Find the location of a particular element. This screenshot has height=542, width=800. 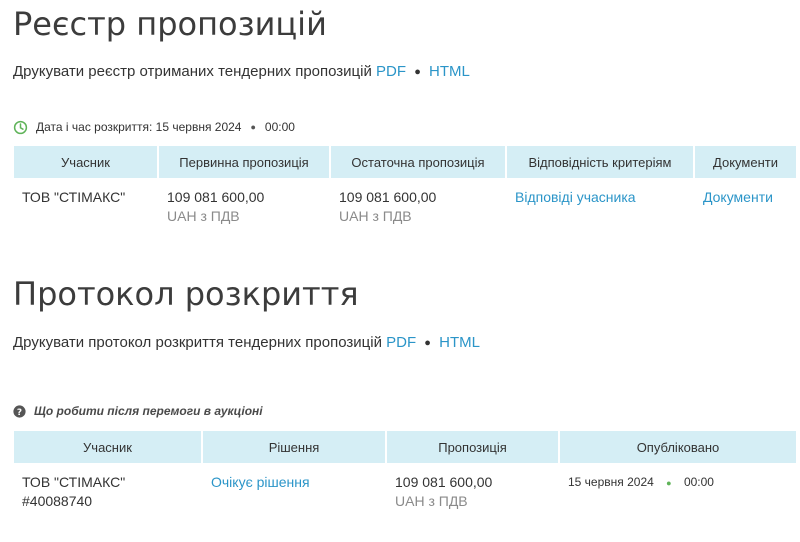

criteria-cell: Відповіді учасника is located at coordinates (601, 202).